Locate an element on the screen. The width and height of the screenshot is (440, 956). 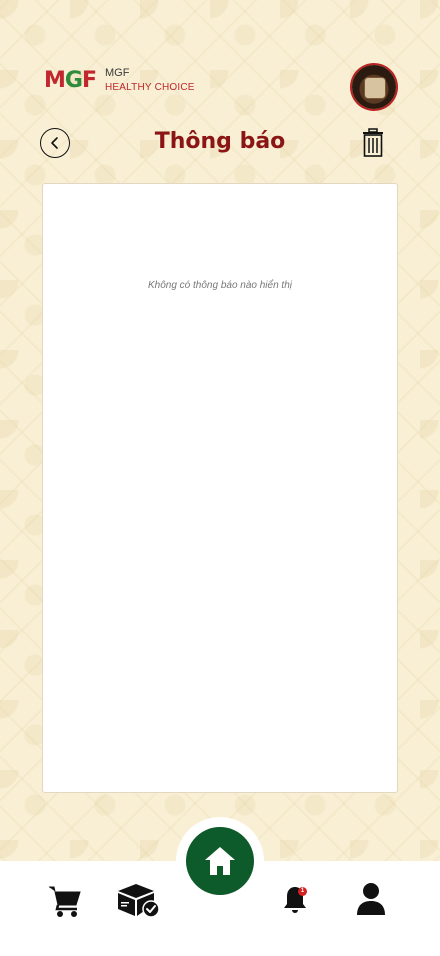
nav-profile is located at coordinates (371, 901).